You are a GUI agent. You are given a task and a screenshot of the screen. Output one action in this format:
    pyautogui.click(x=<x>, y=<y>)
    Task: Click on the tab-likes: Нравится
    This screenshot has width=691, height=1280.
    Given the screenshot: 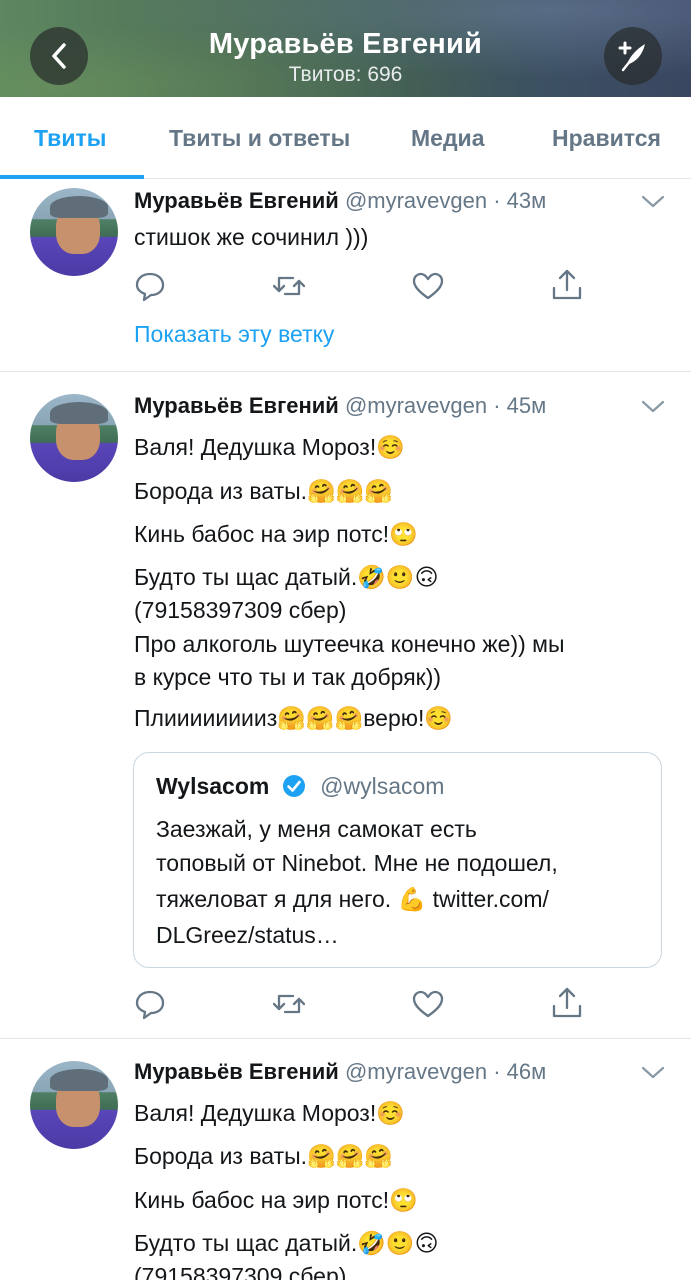 What is the action you would take?
    pyautogui.click(x=606, y=138)
    